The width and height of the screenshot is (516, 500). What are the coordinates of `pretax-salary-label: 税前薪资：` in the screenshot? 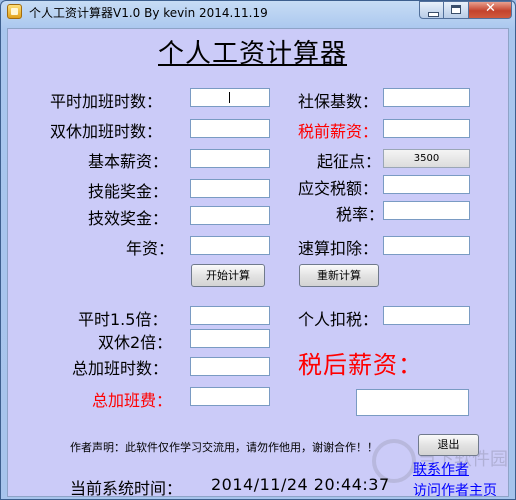 It's located at (338, 131).